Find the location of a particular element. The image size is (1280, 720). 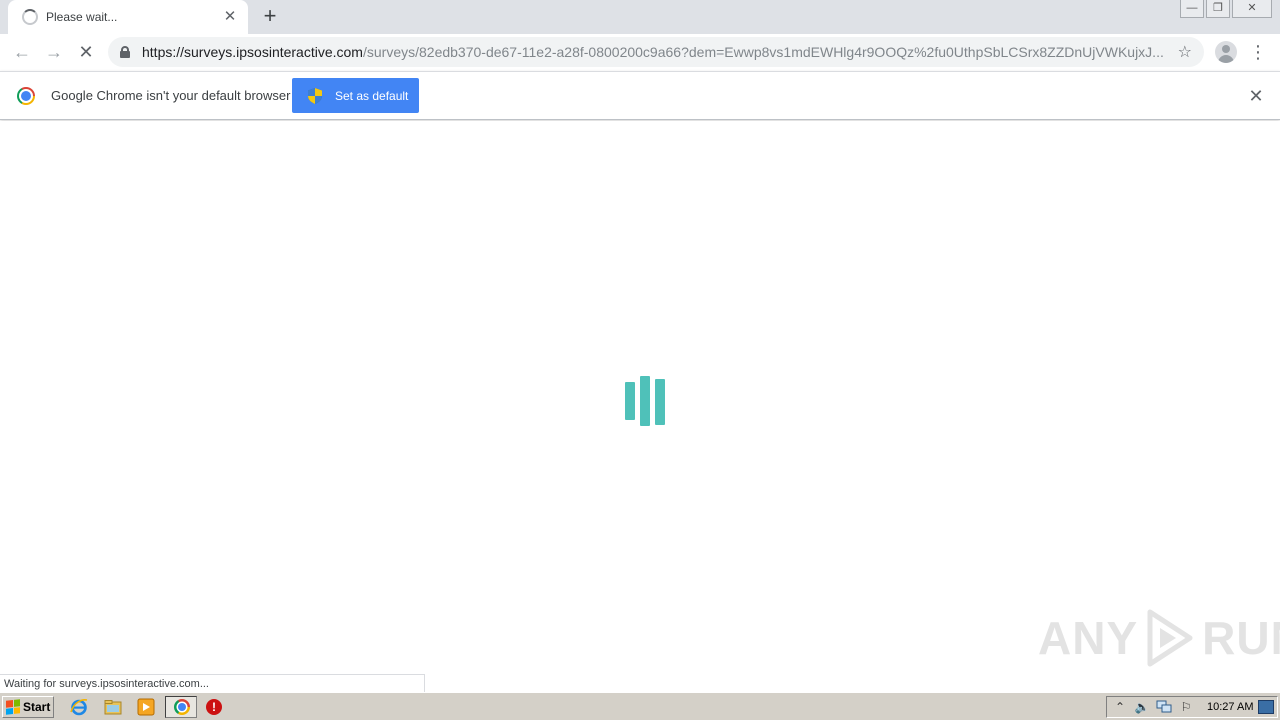

file-explorer-icon is located at coordinates (113, 707).